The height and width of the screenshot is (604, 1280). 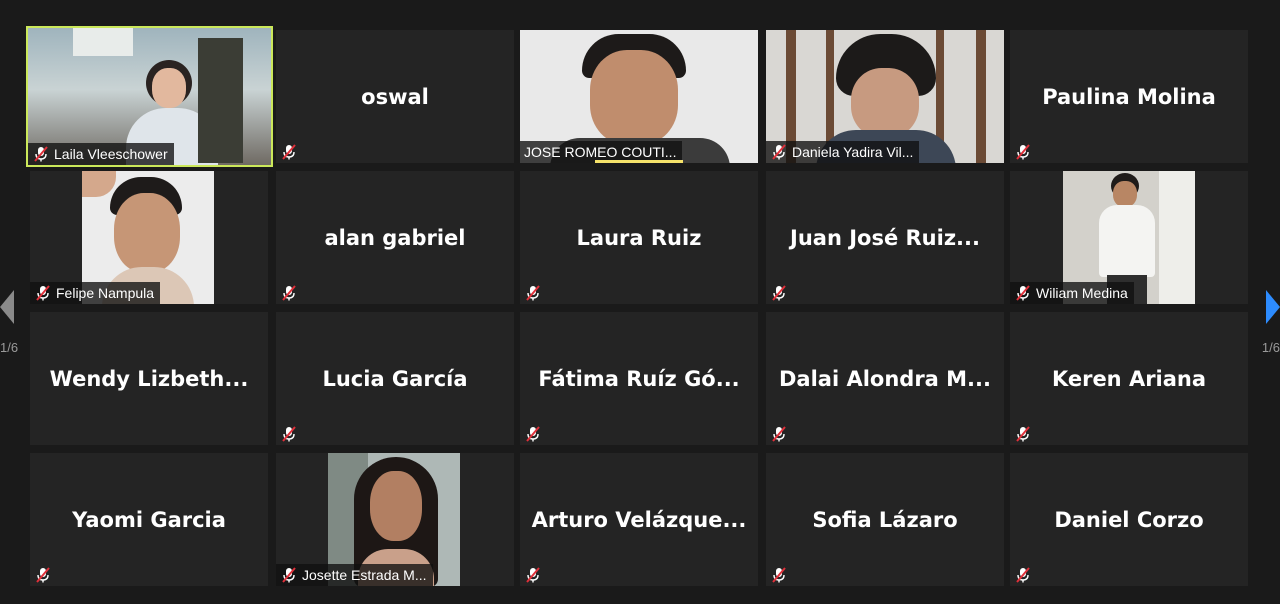 I want to click on participant-name: alan gabriel, so click(x=395, y=237).